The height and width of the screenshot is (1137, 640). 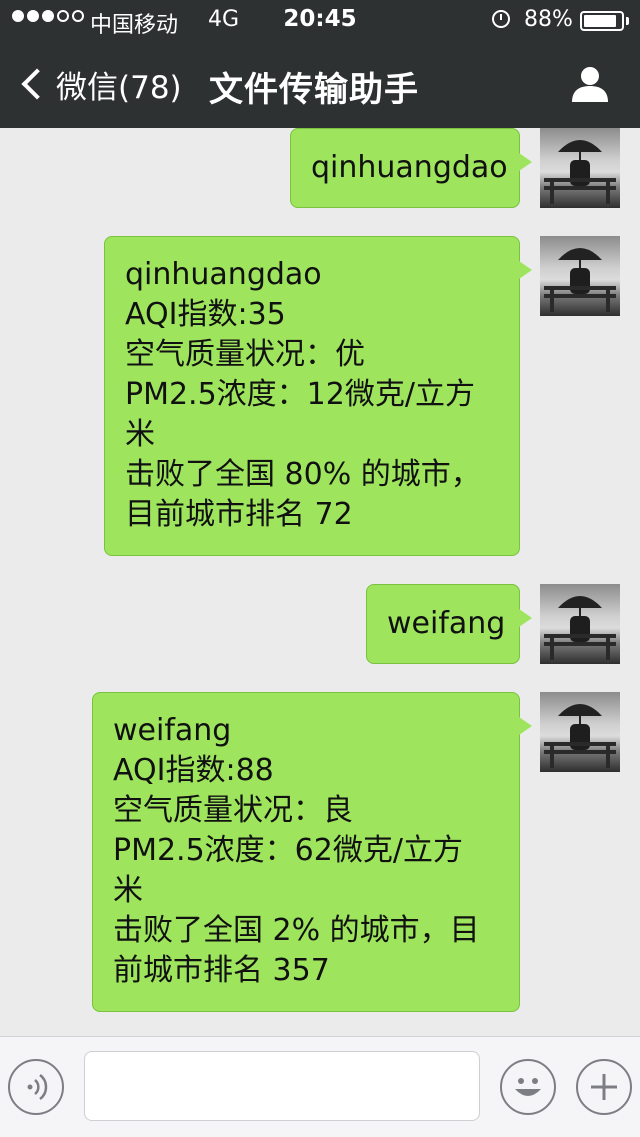 I want to click on battery-fill, so click(x=600, y=21).